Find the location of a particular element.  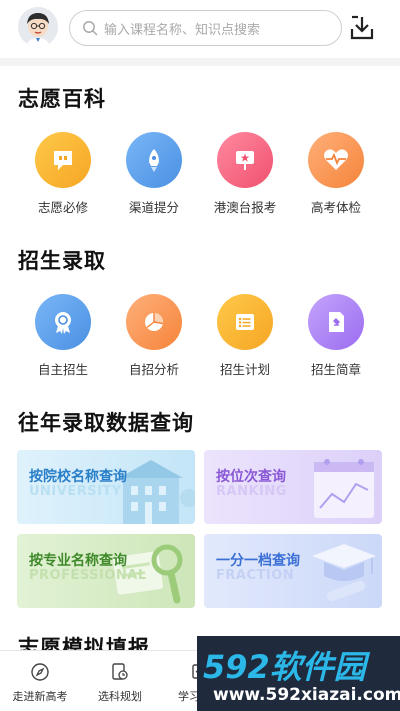

zhiyuan-item-tijian: 高考体检 is located at coordinates (336, 174).